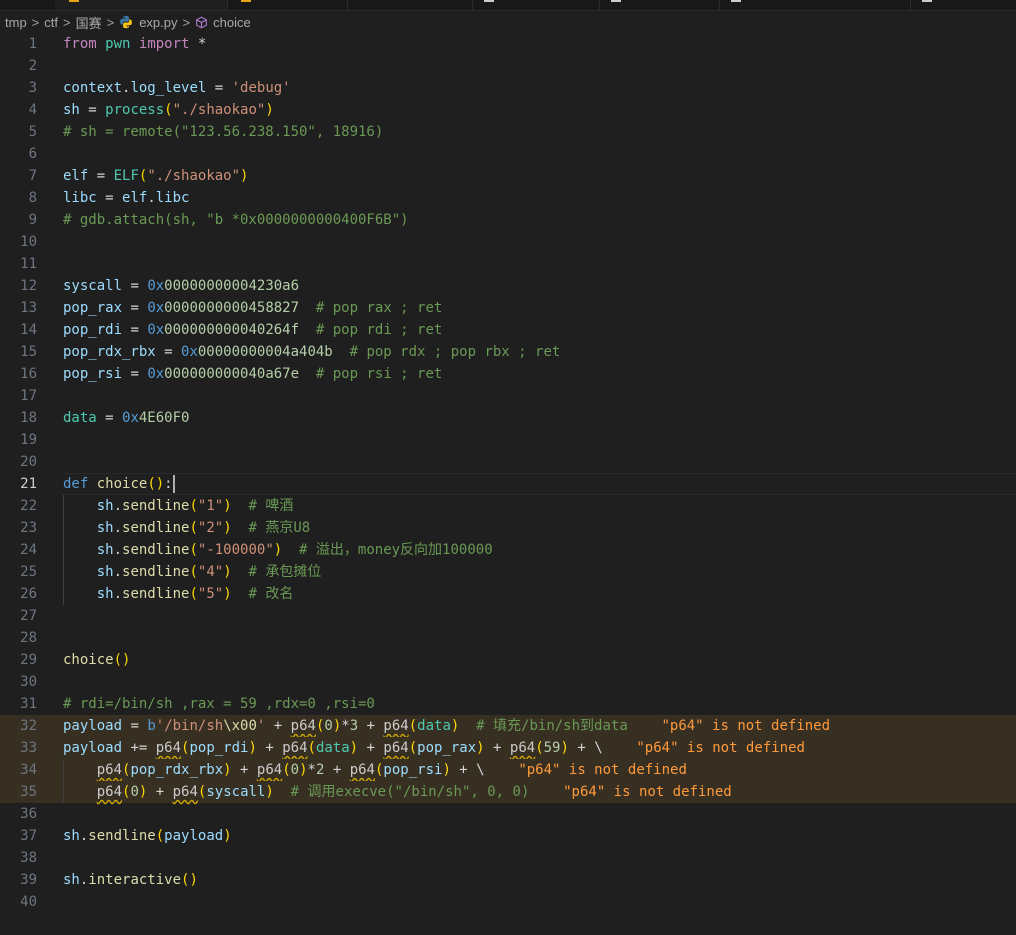  Describe the element at coordinates (119, 484) in the screenshot. I see `code-text: def choice():` at that location.